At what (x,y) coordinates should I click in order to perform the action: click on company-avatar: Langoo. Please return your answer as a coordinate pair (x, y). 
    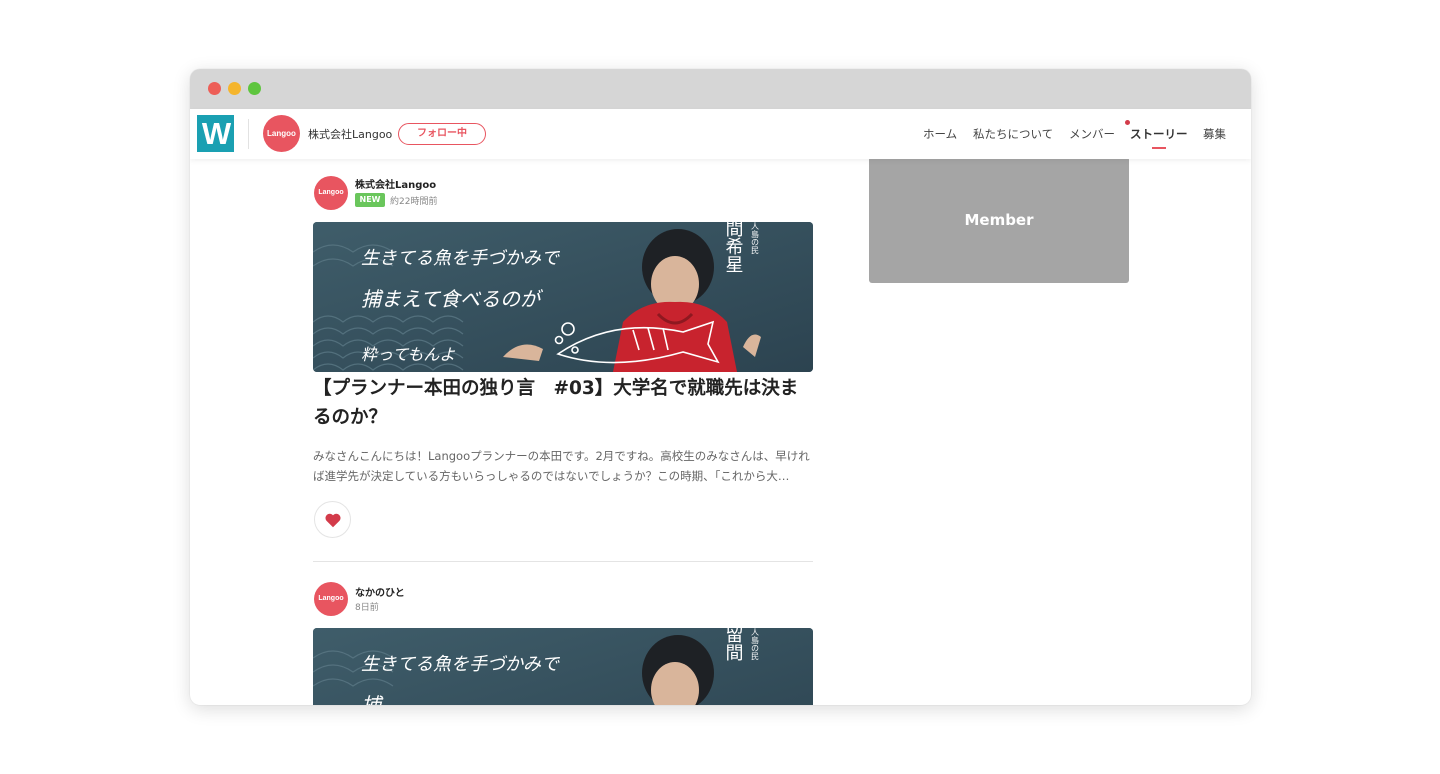
    Looking at the image, I should click on (281, 133).